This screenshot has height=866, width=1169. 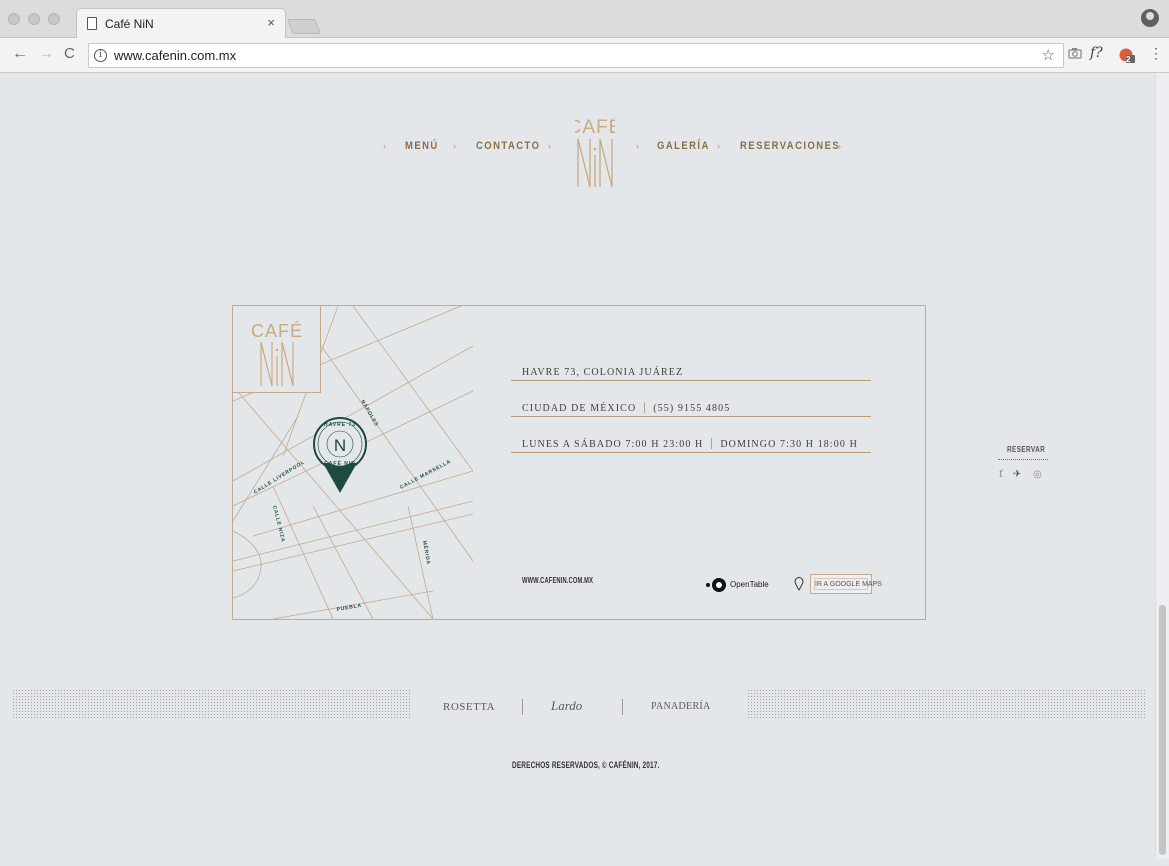 What do you see at coordinates (277, 331) in the screenshot?
I see `card-logo-text-top: CAFÉ` at bounding box center [277, 331].